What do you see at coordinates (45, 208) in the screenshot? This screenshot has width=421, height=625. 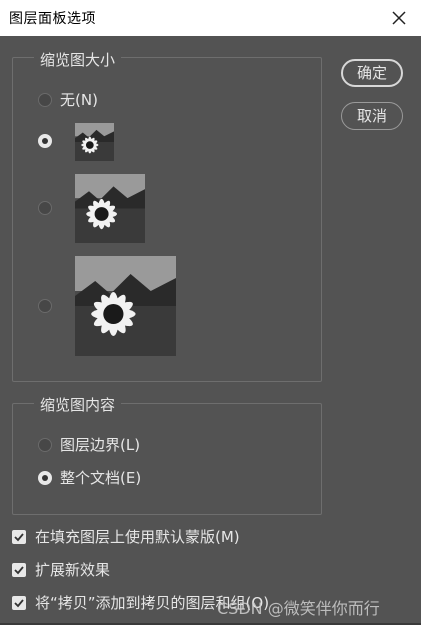 I see `radio-thumbnail-medium` at bounding box center [45, 208].